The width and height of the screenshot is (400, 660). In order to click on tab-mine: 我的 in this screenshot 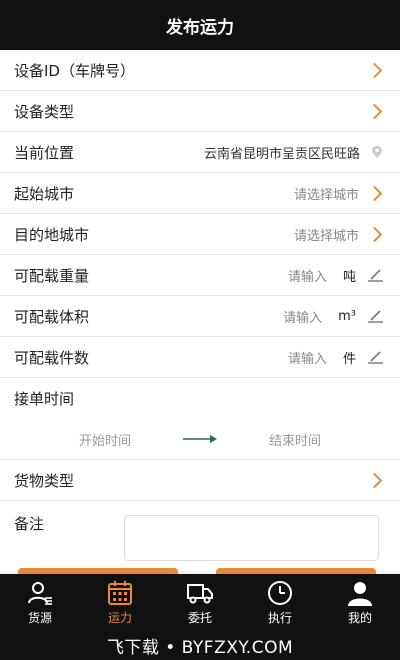, I will do `click(360, 602)`.